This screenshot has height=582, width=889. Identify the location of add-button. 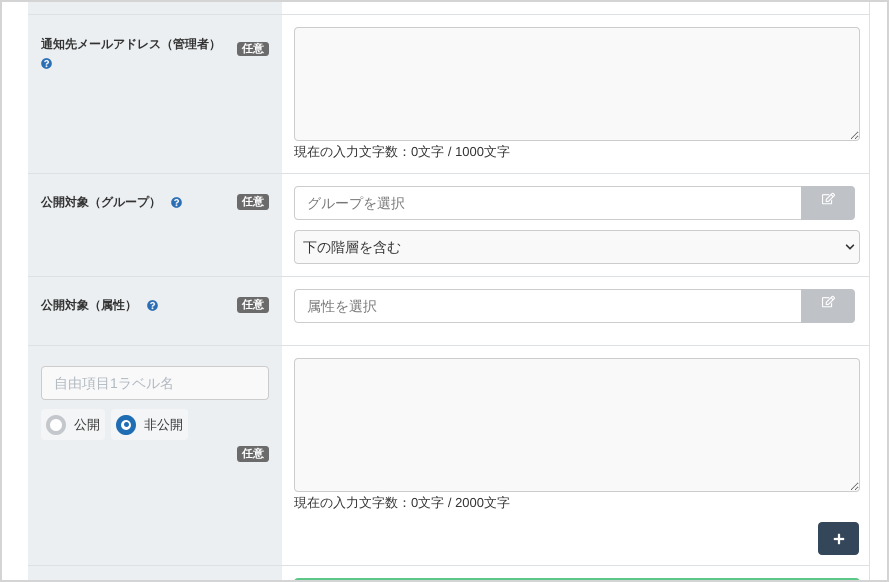
(838, 538).